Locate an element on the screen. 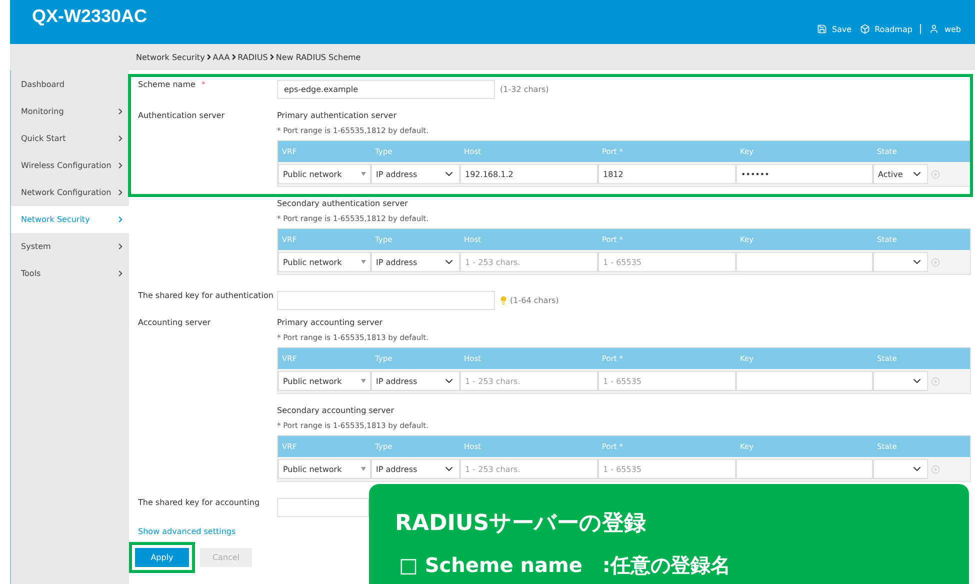  sidebar-item: Monitoring is located at coordinates (70, 111).